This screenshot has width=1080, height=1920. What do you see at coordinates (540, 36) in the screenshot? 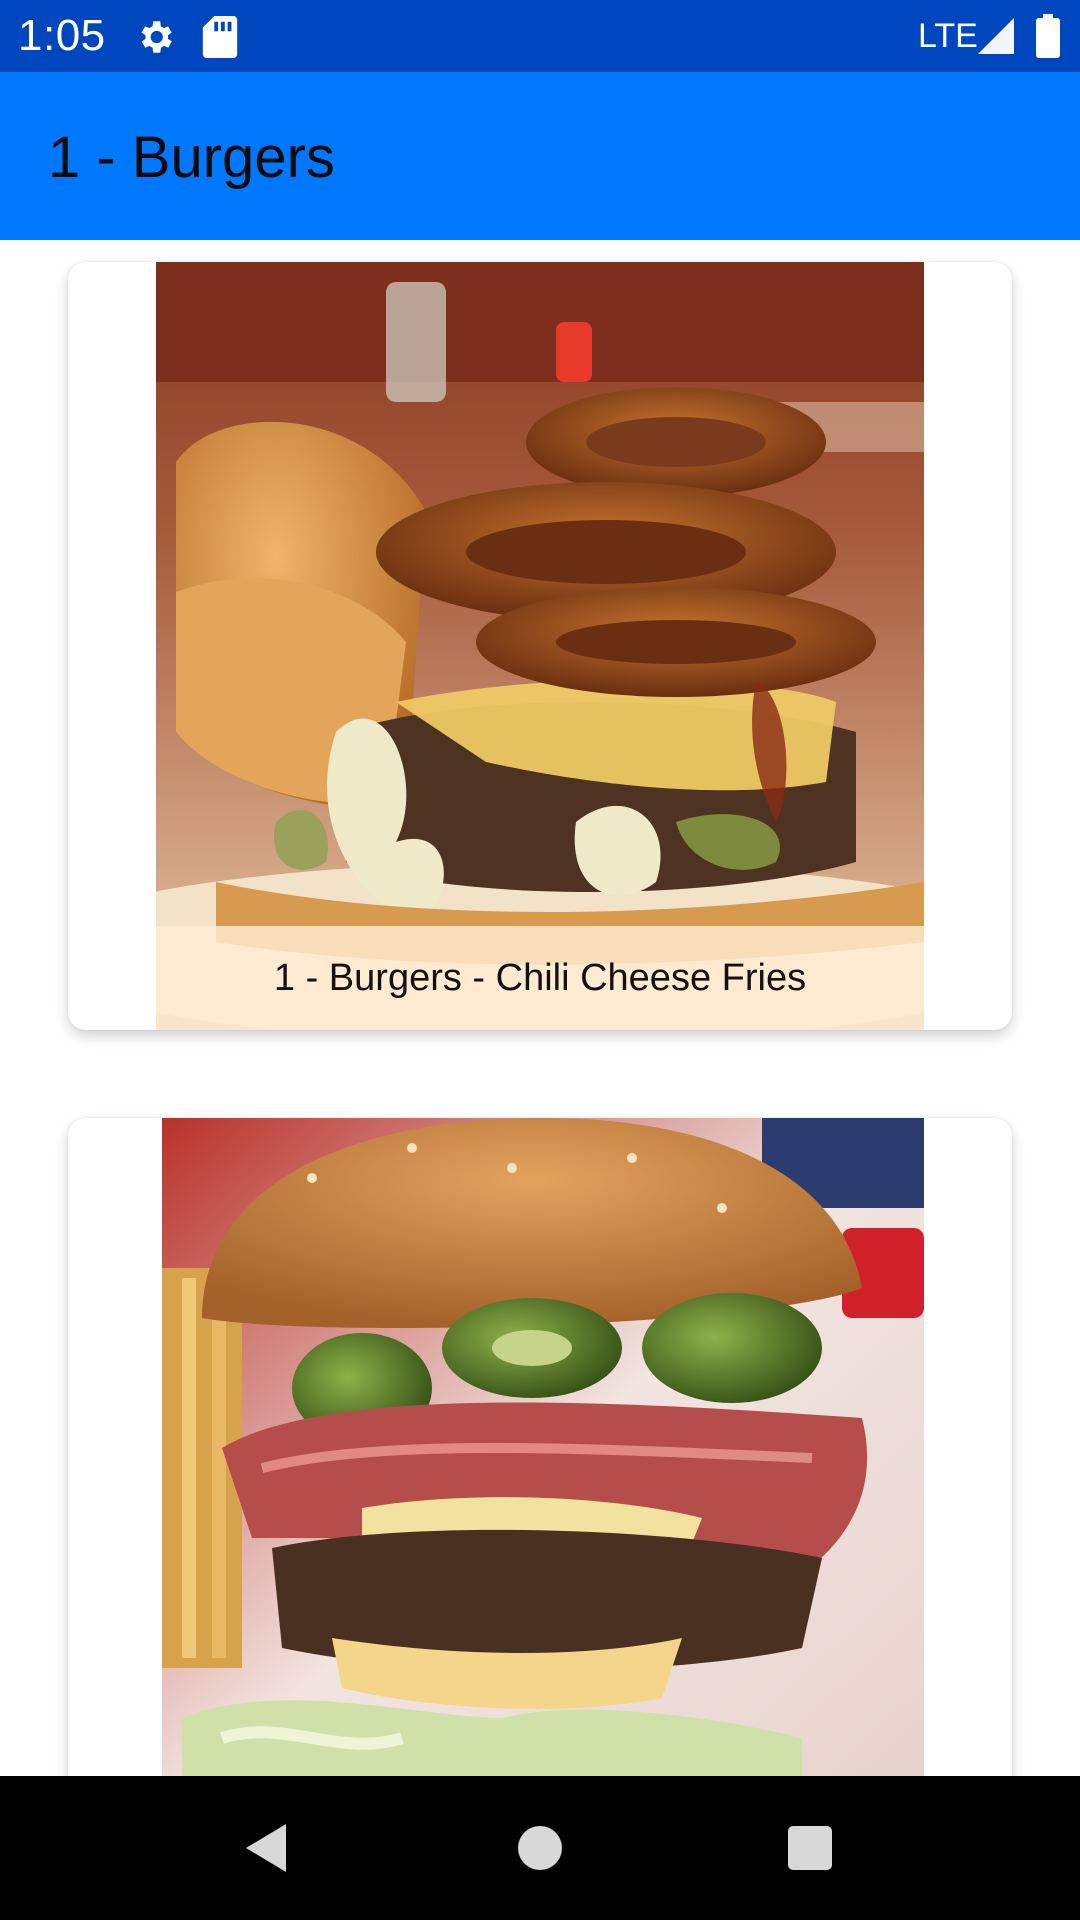
I see `status-bar: 1:05 LTE` at bounding box center [540, 36].